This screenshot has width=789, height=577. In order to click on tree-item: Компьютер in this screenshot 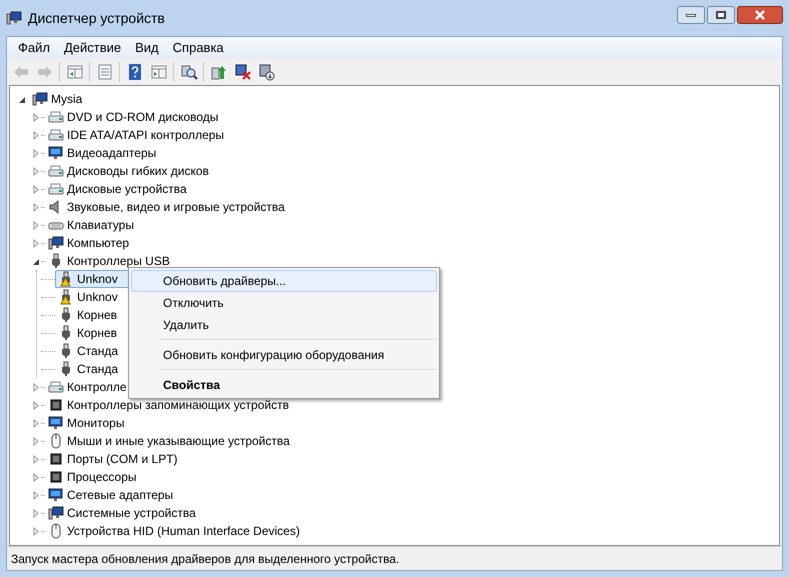, I will do `click(88, 243)`.